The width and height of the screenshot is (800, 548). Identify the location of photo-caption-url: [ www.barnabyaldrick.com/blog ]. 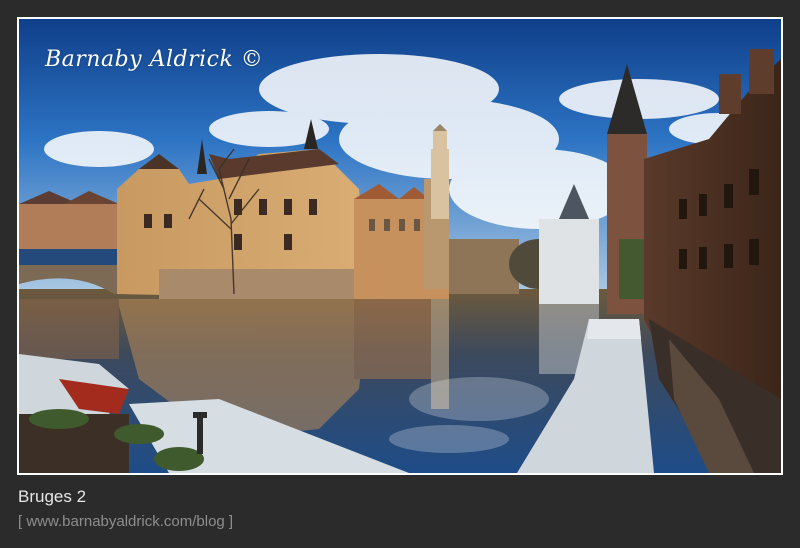
(125, 521).